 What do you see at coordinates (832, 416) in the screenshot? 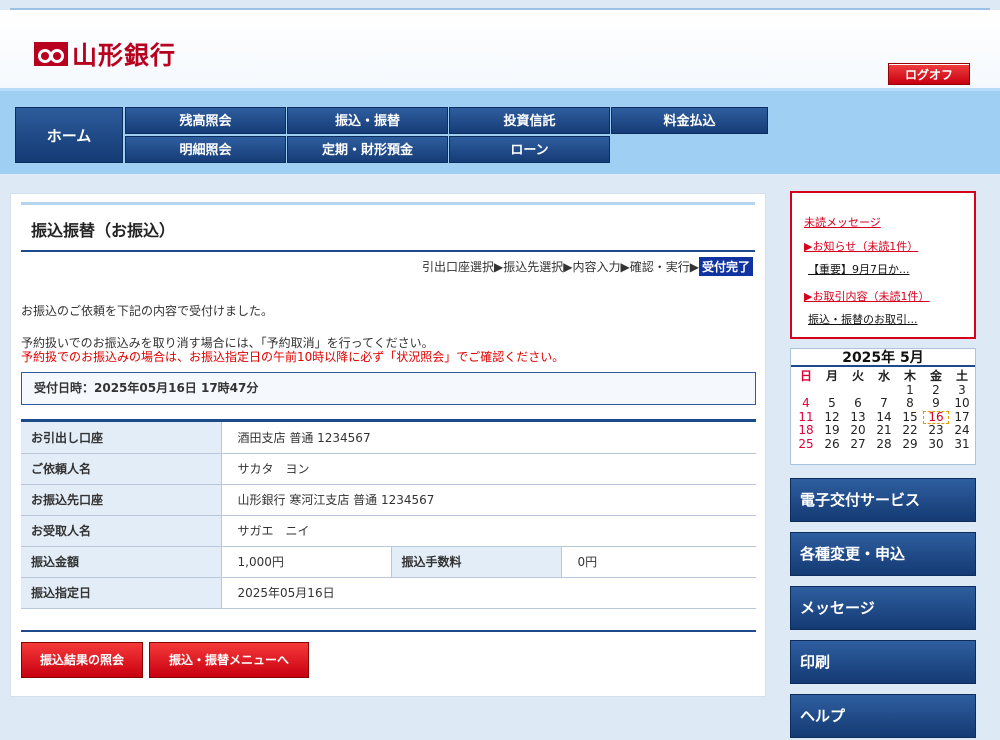
I see `calendar-day: 12` at bounding box center [832, 416].